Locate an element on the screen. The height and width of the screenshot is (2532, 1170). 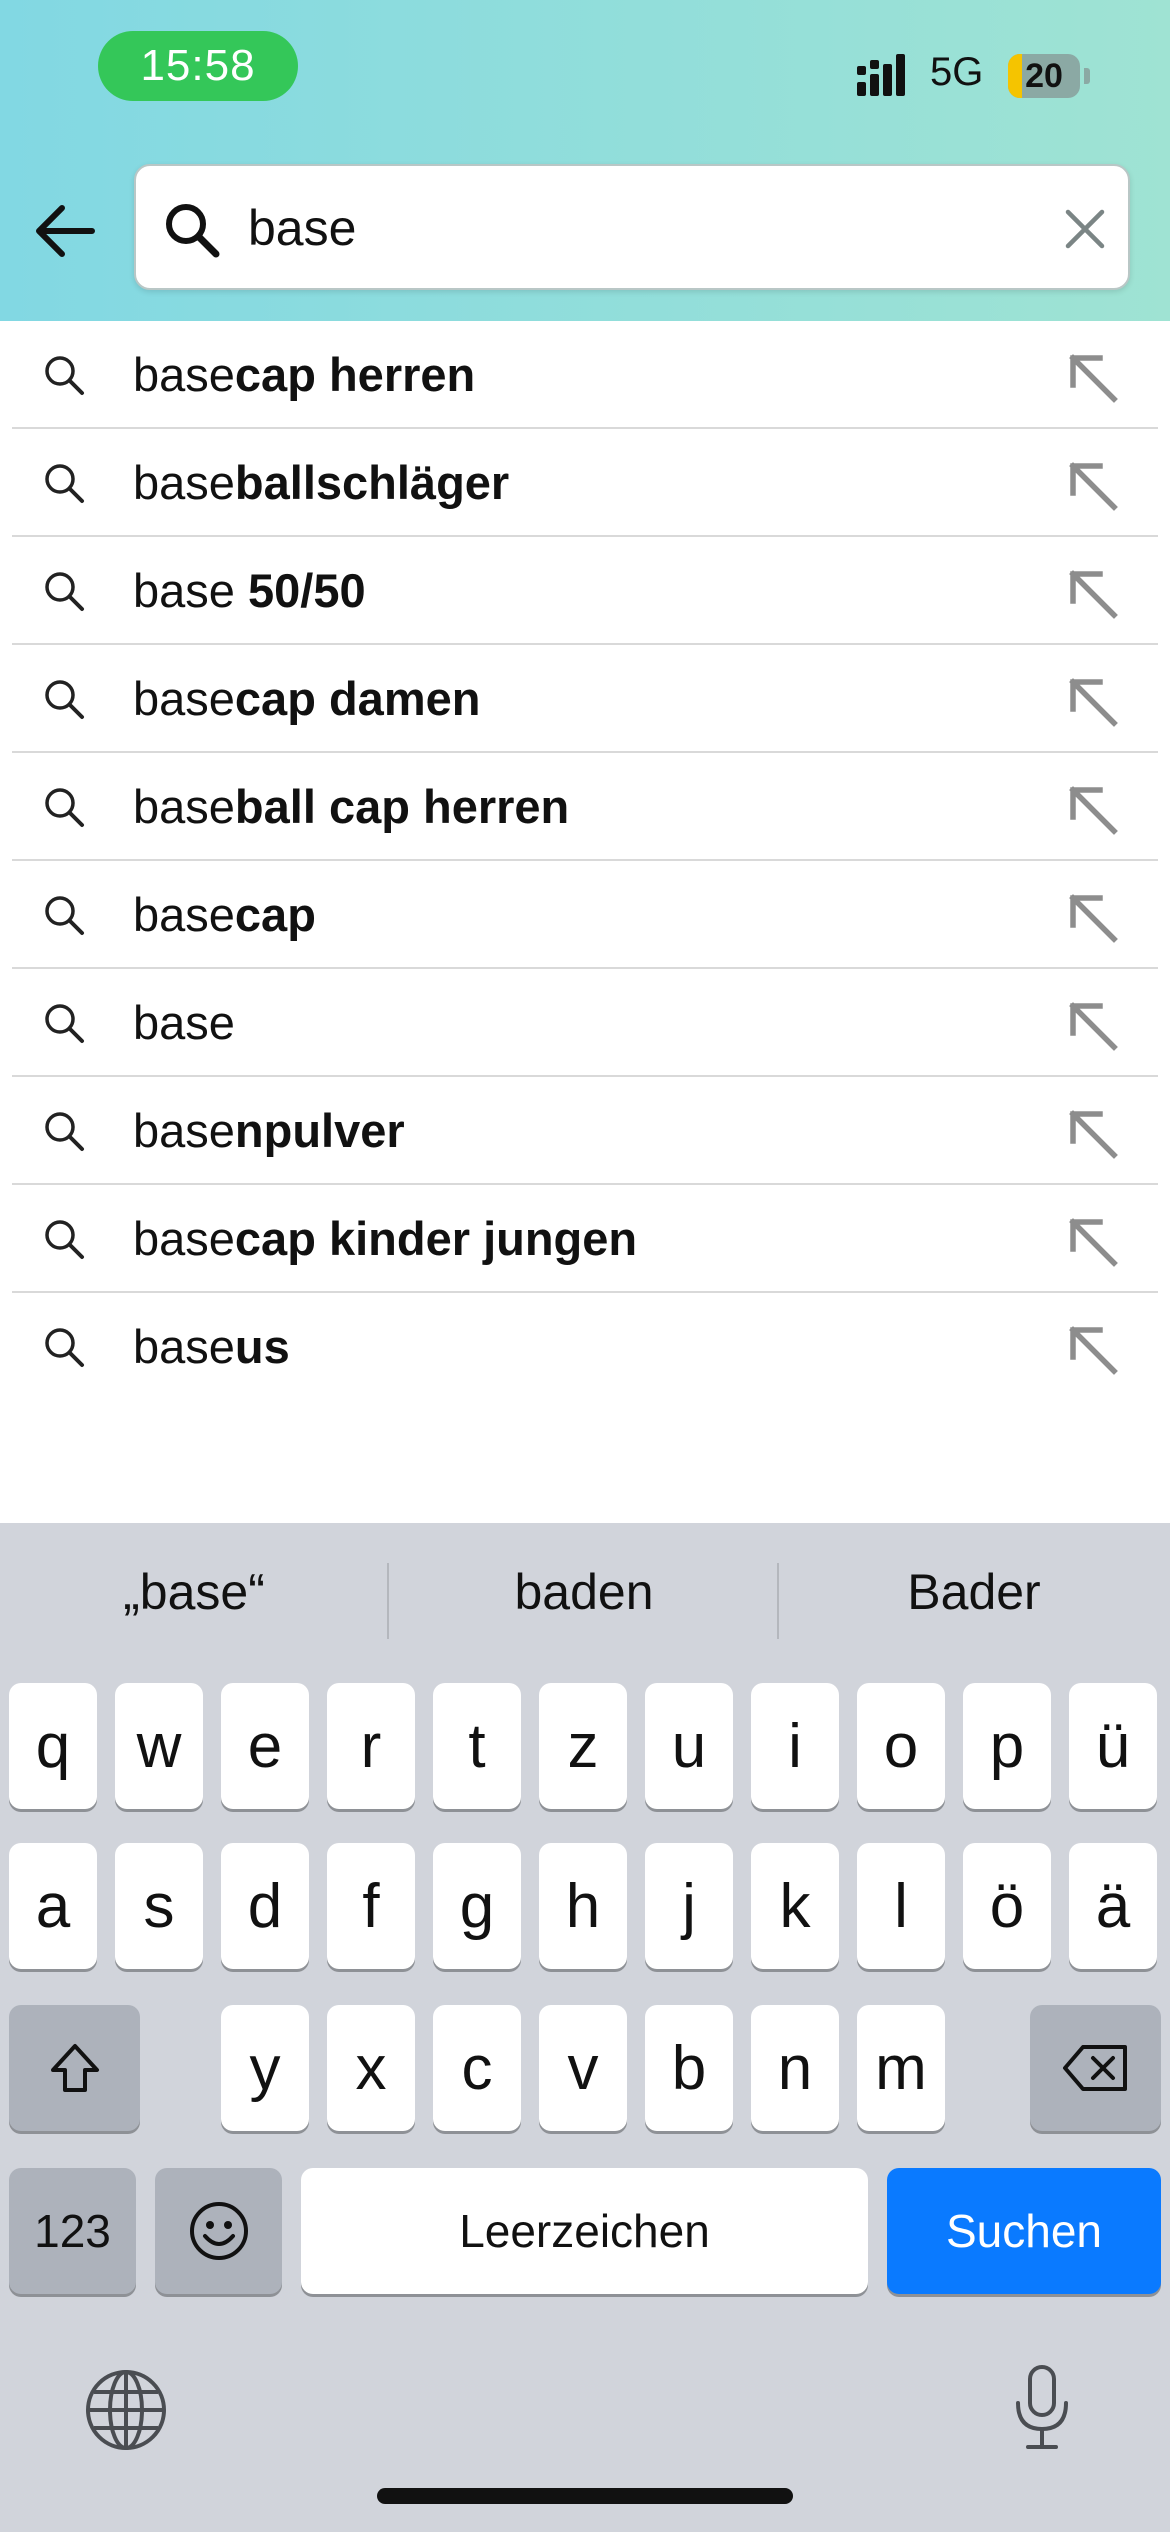
key-u: u is located at coordinates (689, 1746).